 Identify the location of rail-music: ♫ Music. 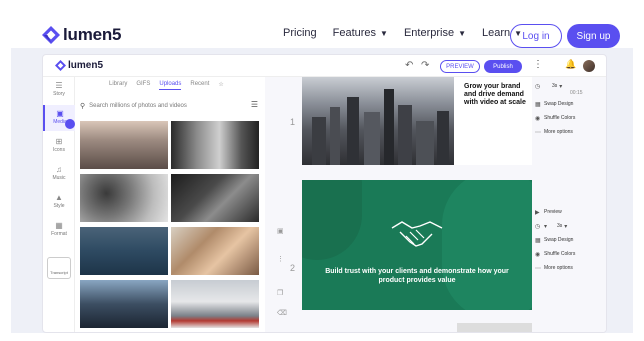
(59, 173).